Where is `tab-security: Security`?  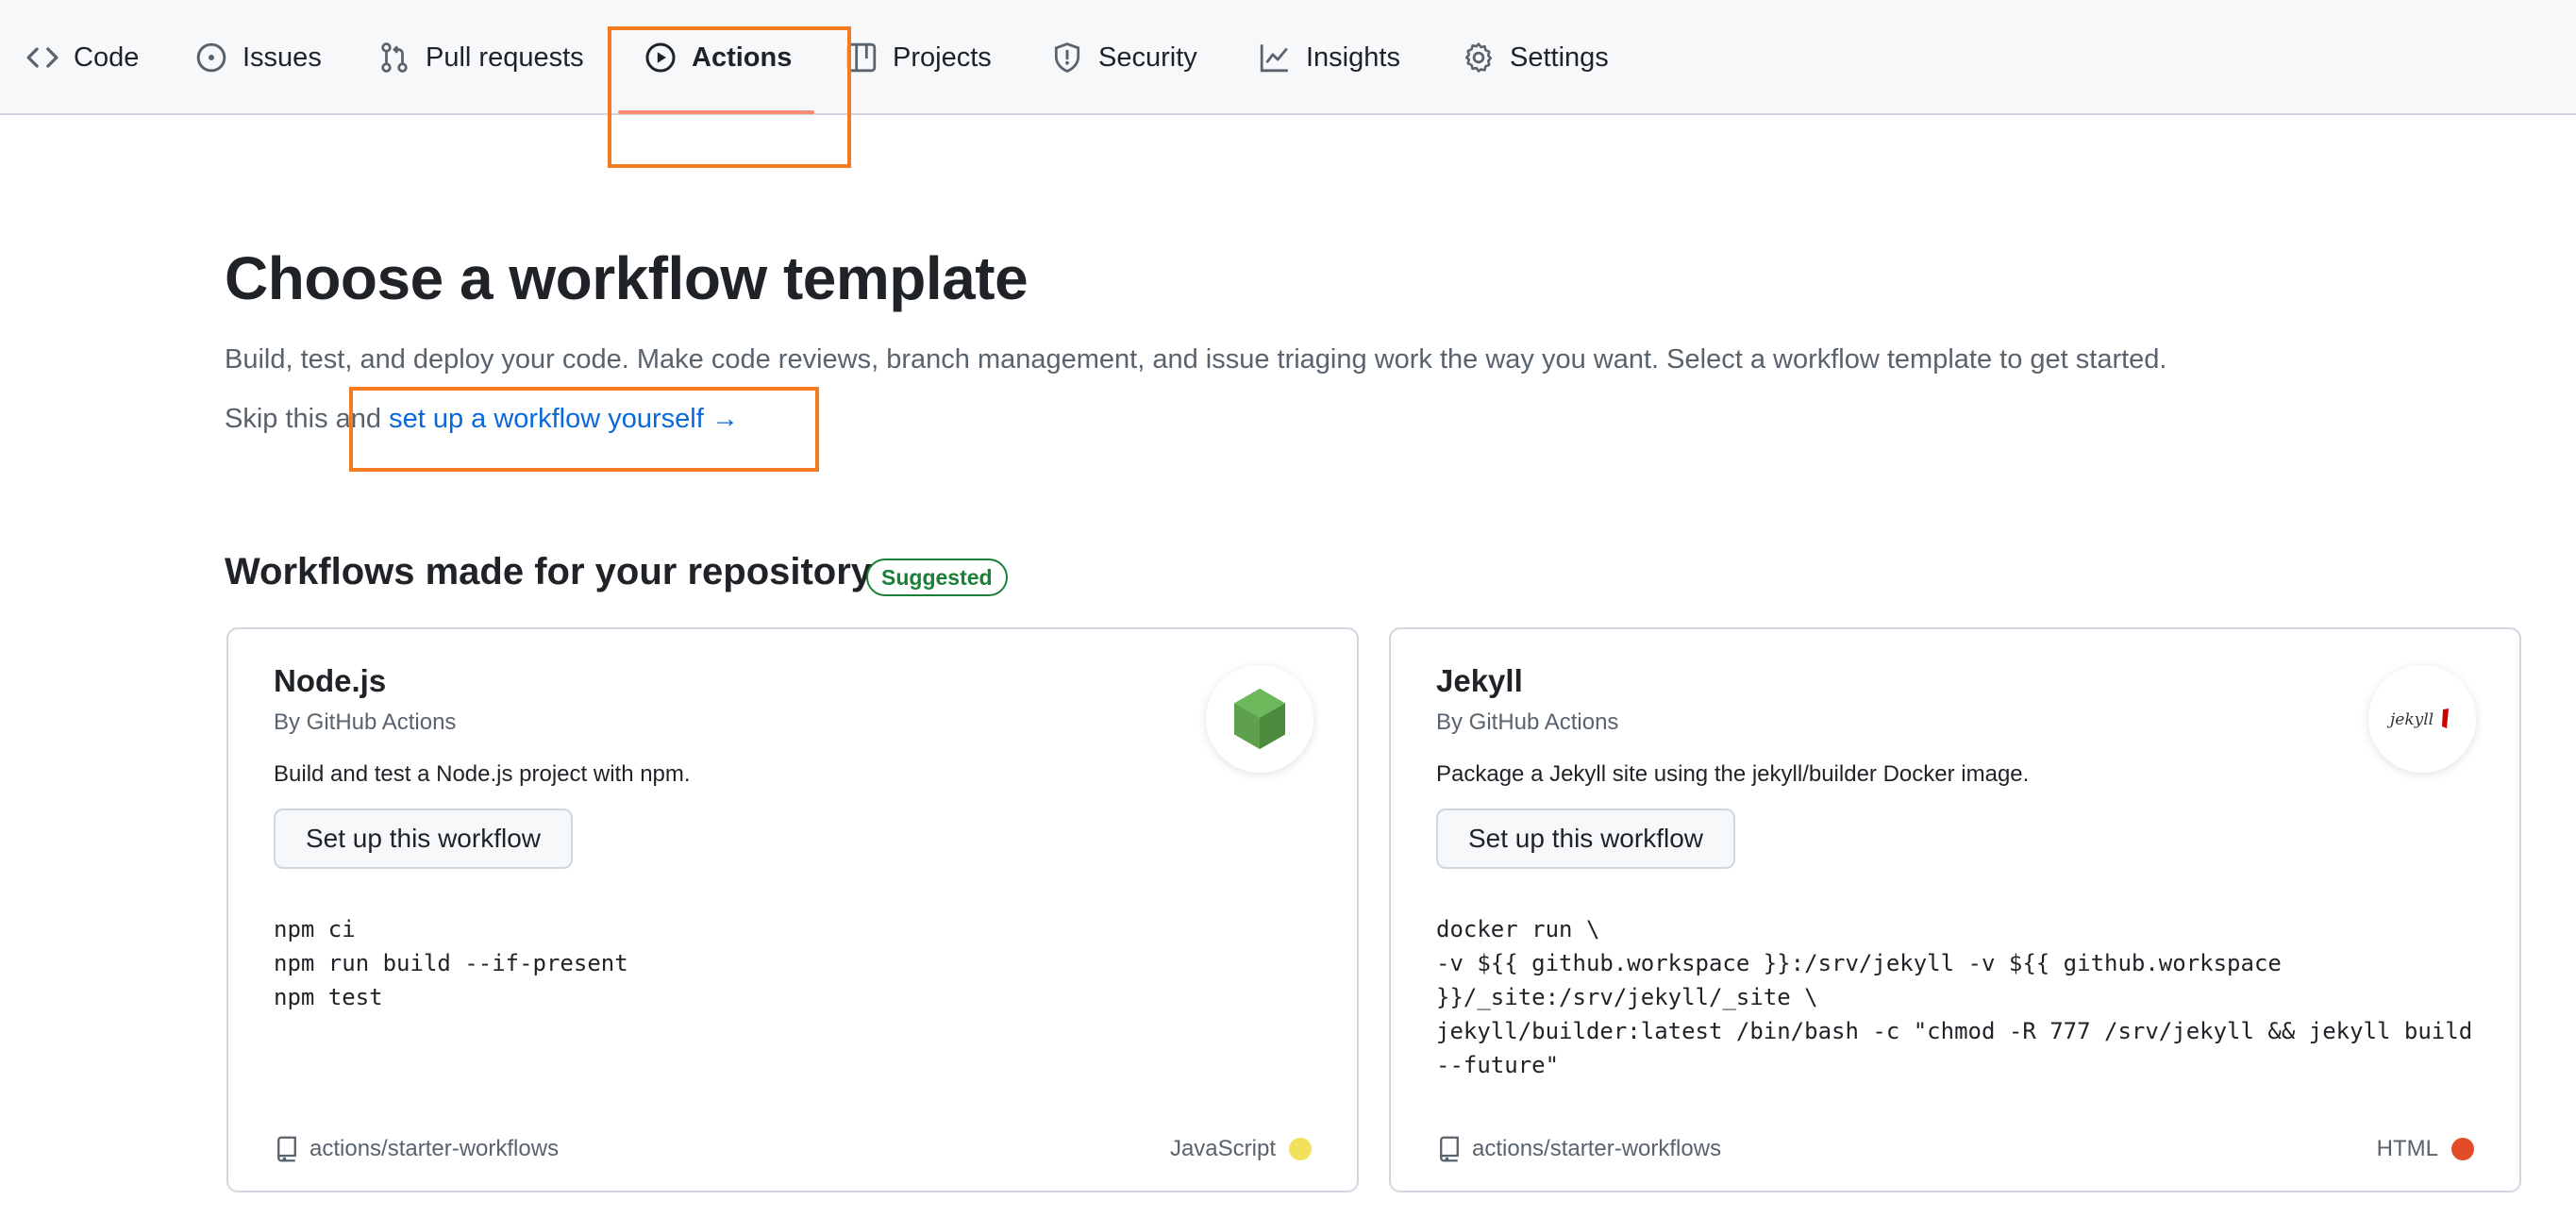
tab-security: Security is located at coordinates (1124, 57).